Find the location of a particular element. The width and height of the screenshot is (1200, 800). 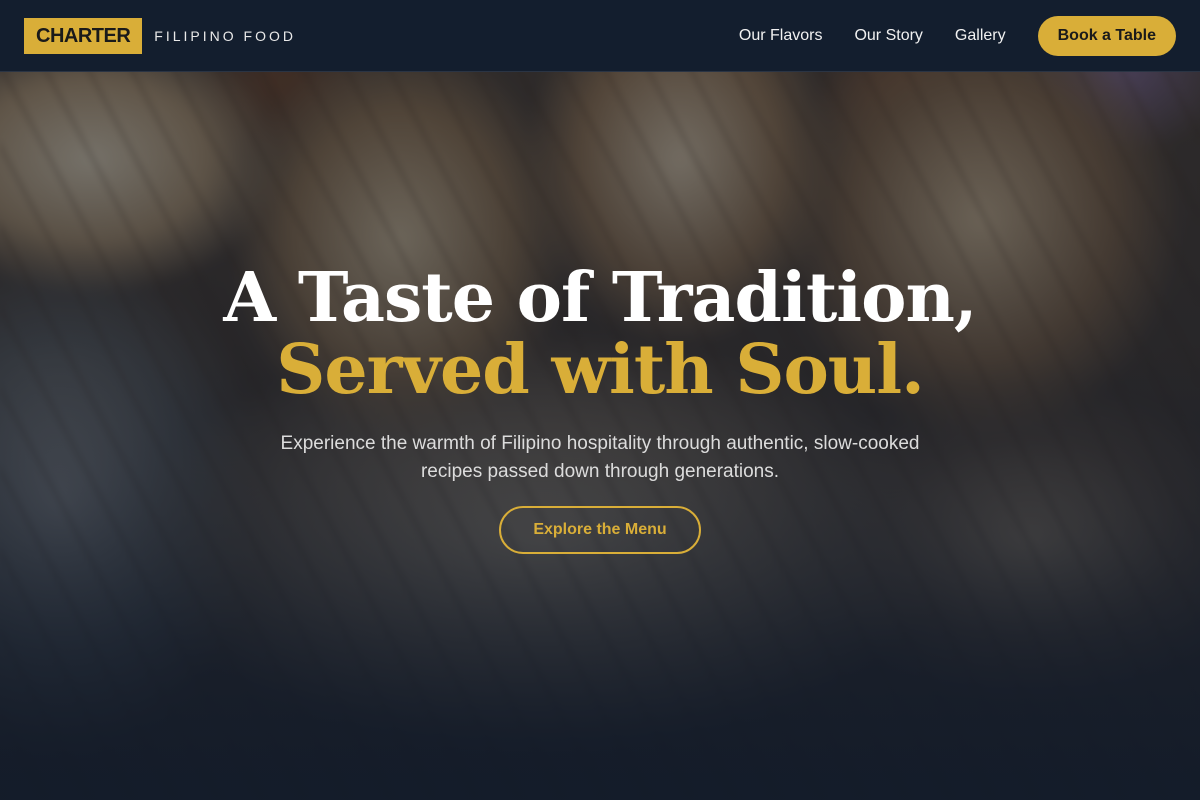

brand-tagline: FILIPINO FOOD is located at coordinates (225, 35).